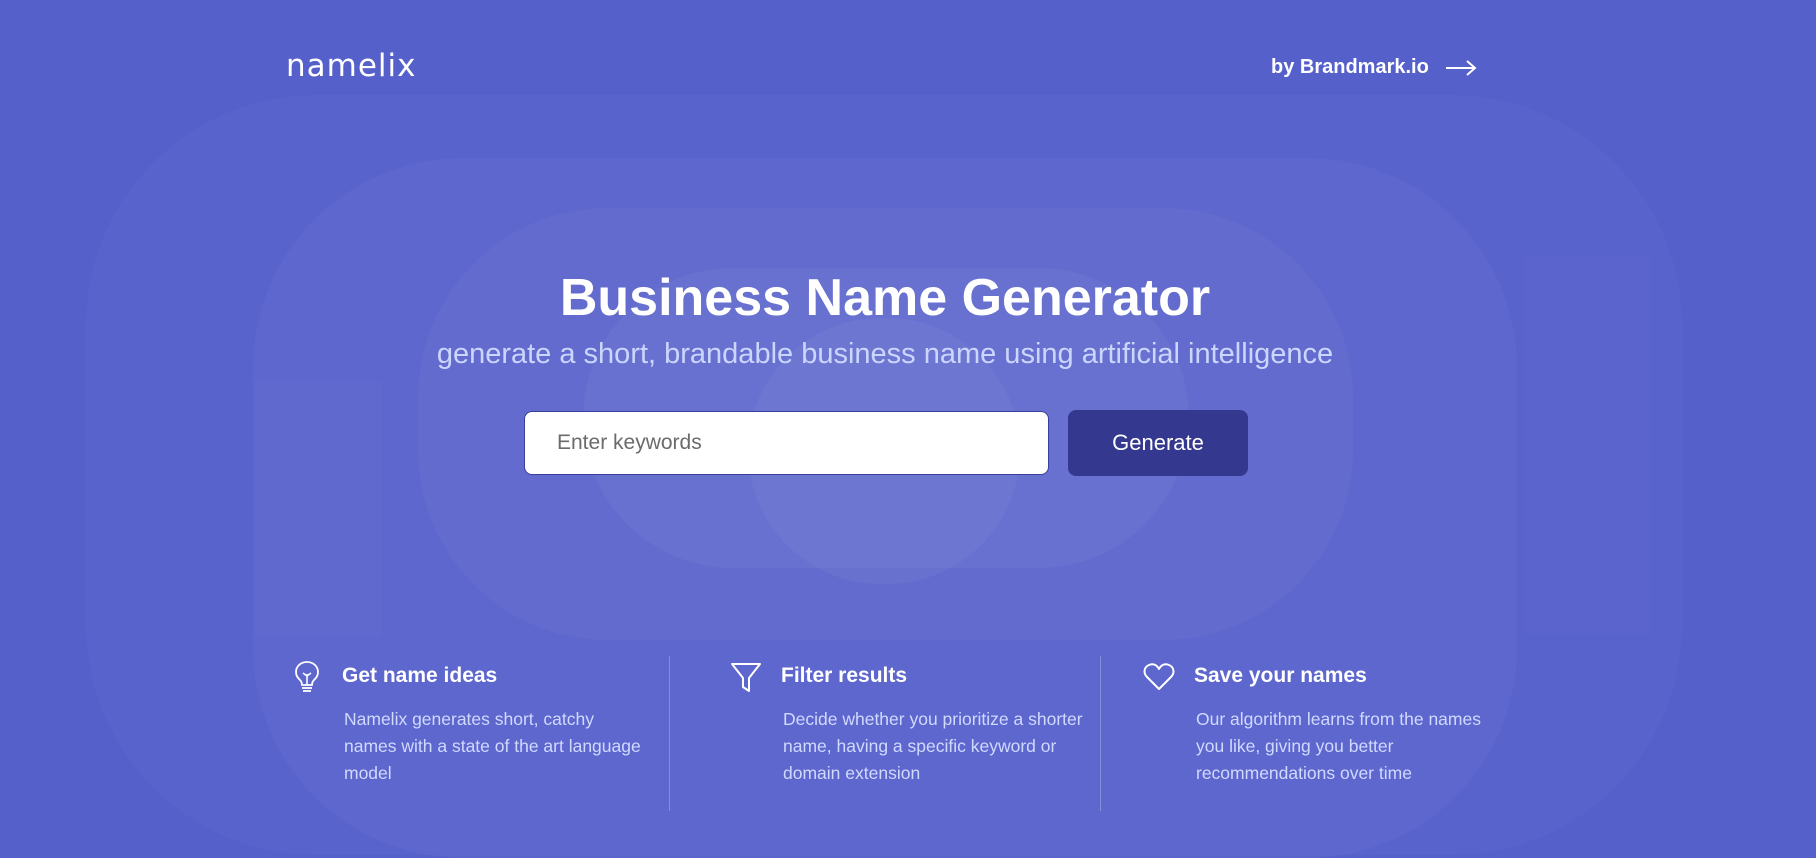  Describe the element at coordinates (786, 443) in the screenshot. I see `keywords-input` at that location.